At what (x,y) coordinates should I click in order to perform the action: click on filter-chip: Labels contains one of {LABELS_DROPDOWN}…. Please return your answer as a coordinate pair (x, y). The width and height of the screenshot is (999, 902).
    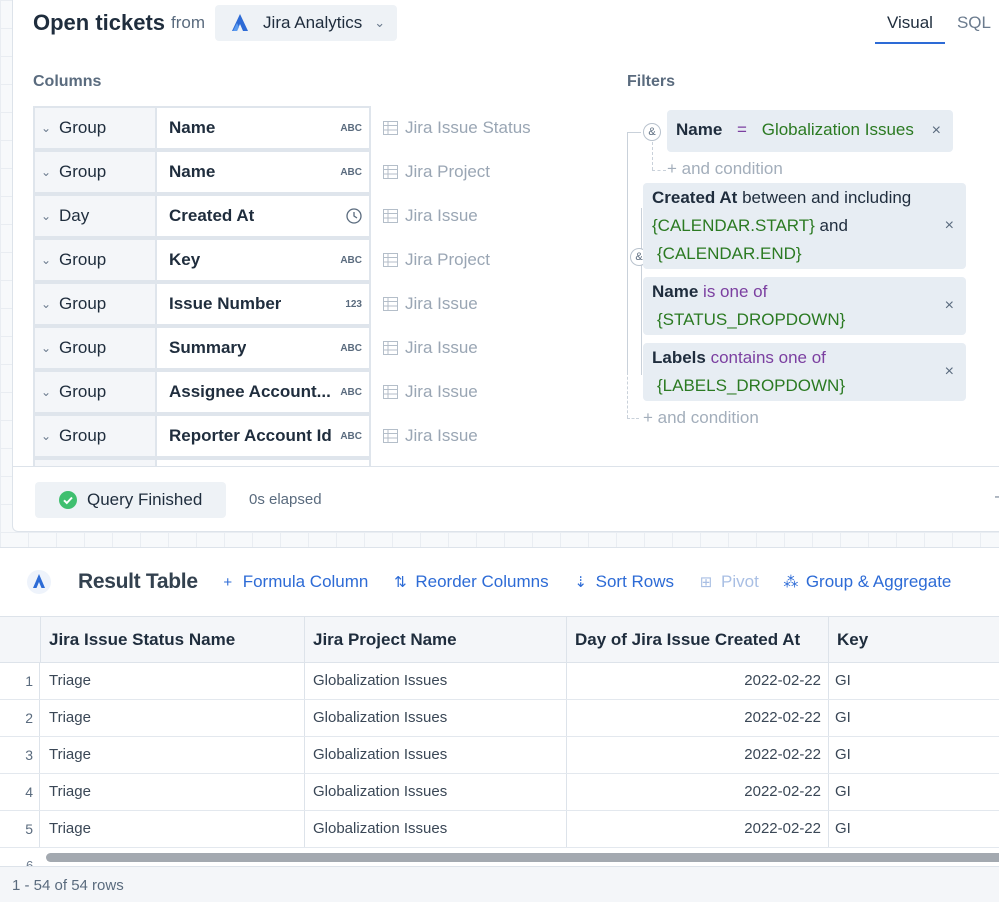
    Looking at the image, I should click on (804, 372).